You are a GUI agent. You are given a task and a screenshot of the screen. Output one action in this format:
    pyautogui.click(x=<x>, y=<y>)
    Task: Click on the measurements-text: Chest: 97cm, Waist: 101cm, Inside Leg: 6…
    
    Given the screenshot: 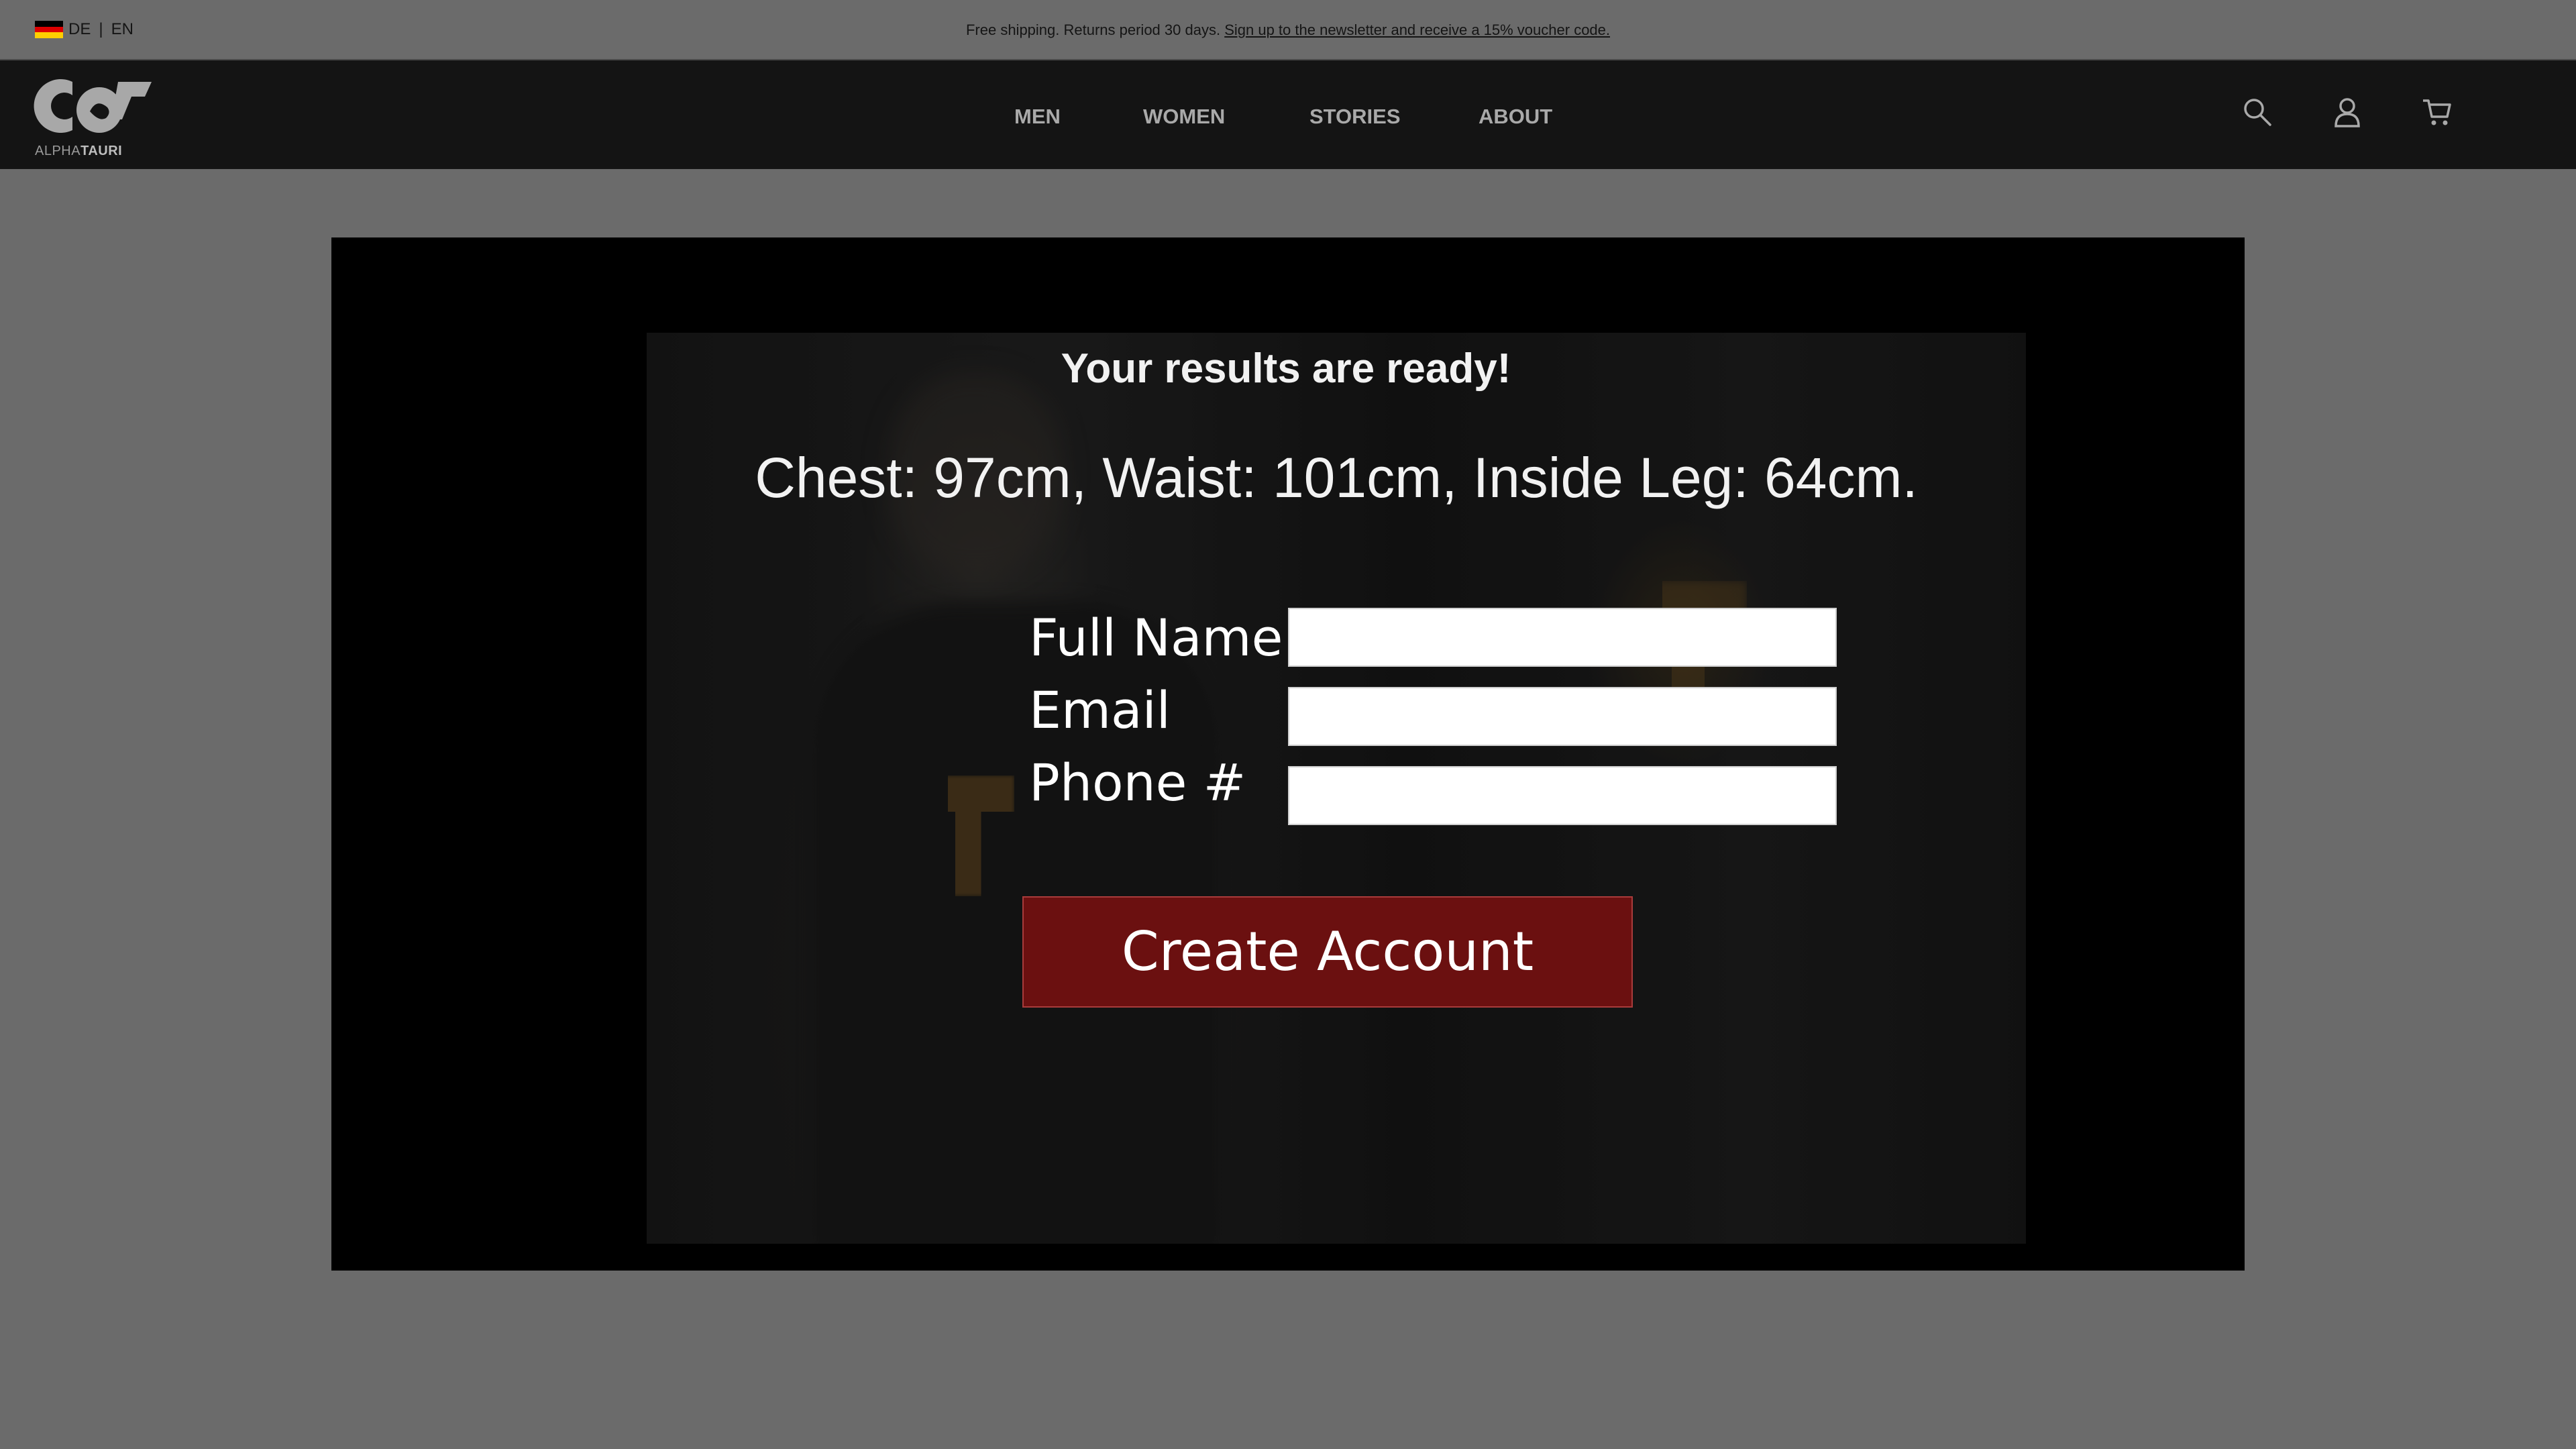 What is the action you would take?
    pyautogui.click(x=1336, y=477)
    